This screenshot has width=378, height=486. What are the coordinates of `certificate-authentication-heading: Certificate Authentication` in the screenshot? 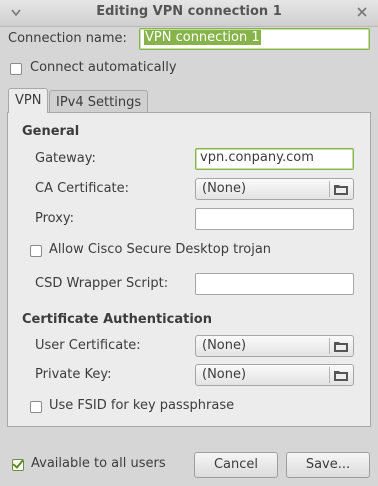 It's located at (117, 319).